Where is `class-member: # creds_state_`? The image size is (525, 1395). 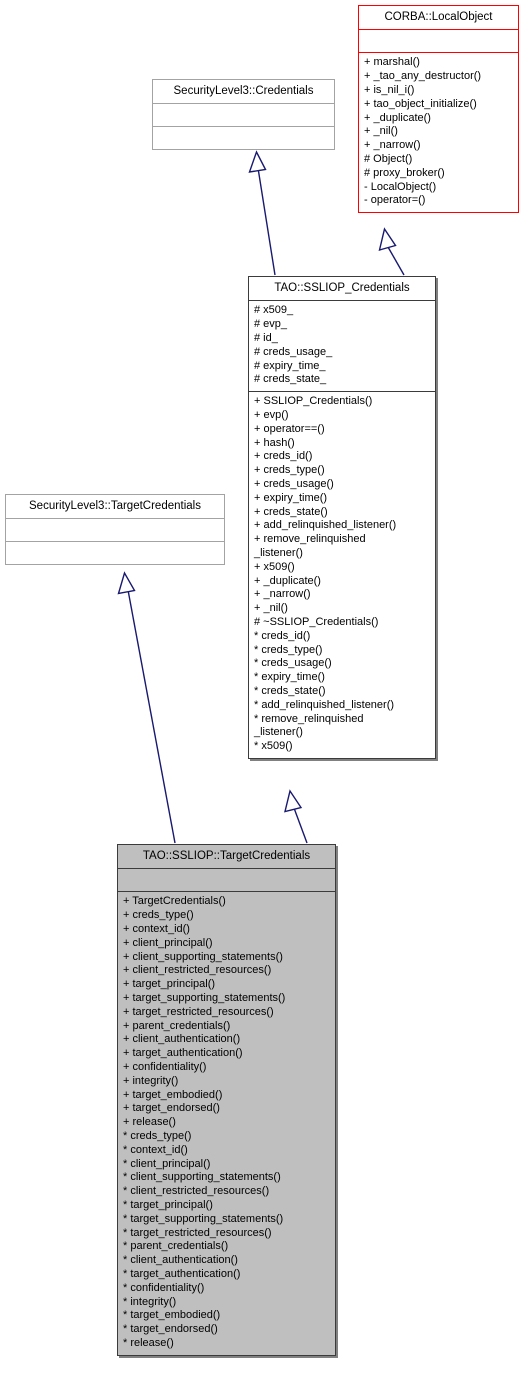
class-member: # creds_state_ is located at coordinates (290, 379).